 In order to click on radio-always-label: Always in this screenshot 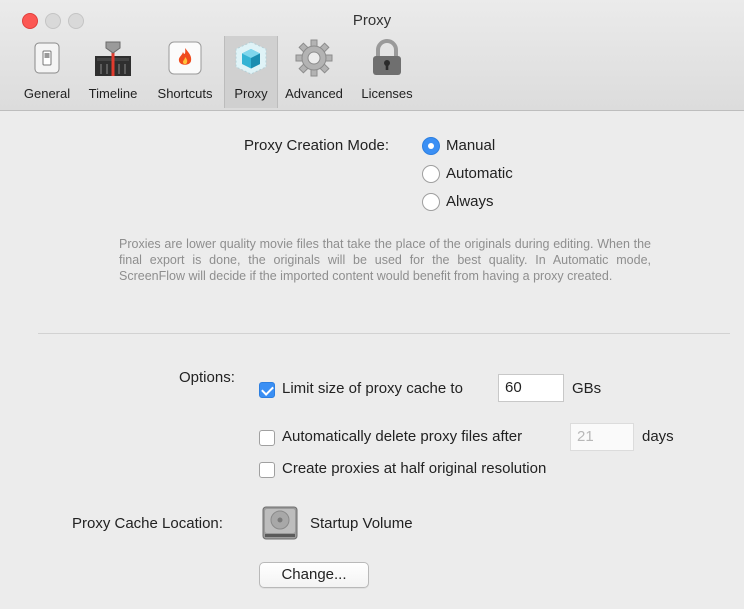, I will do `click(470, 201)`.